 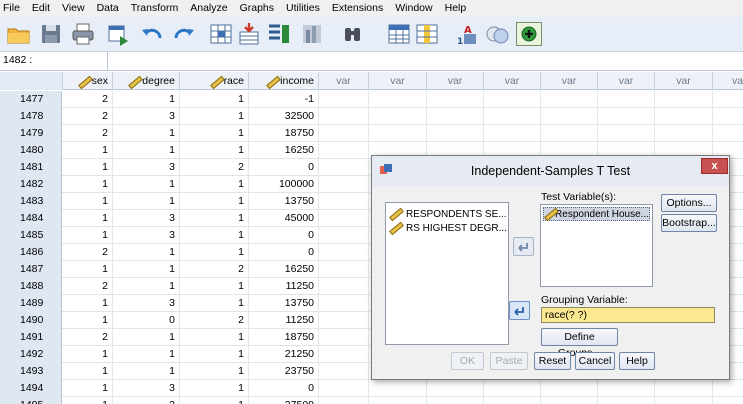 What do you see at coordinates (284, 116) in the screenshot?
I see `table-cell: 32500` at bounding box center [284, 116].